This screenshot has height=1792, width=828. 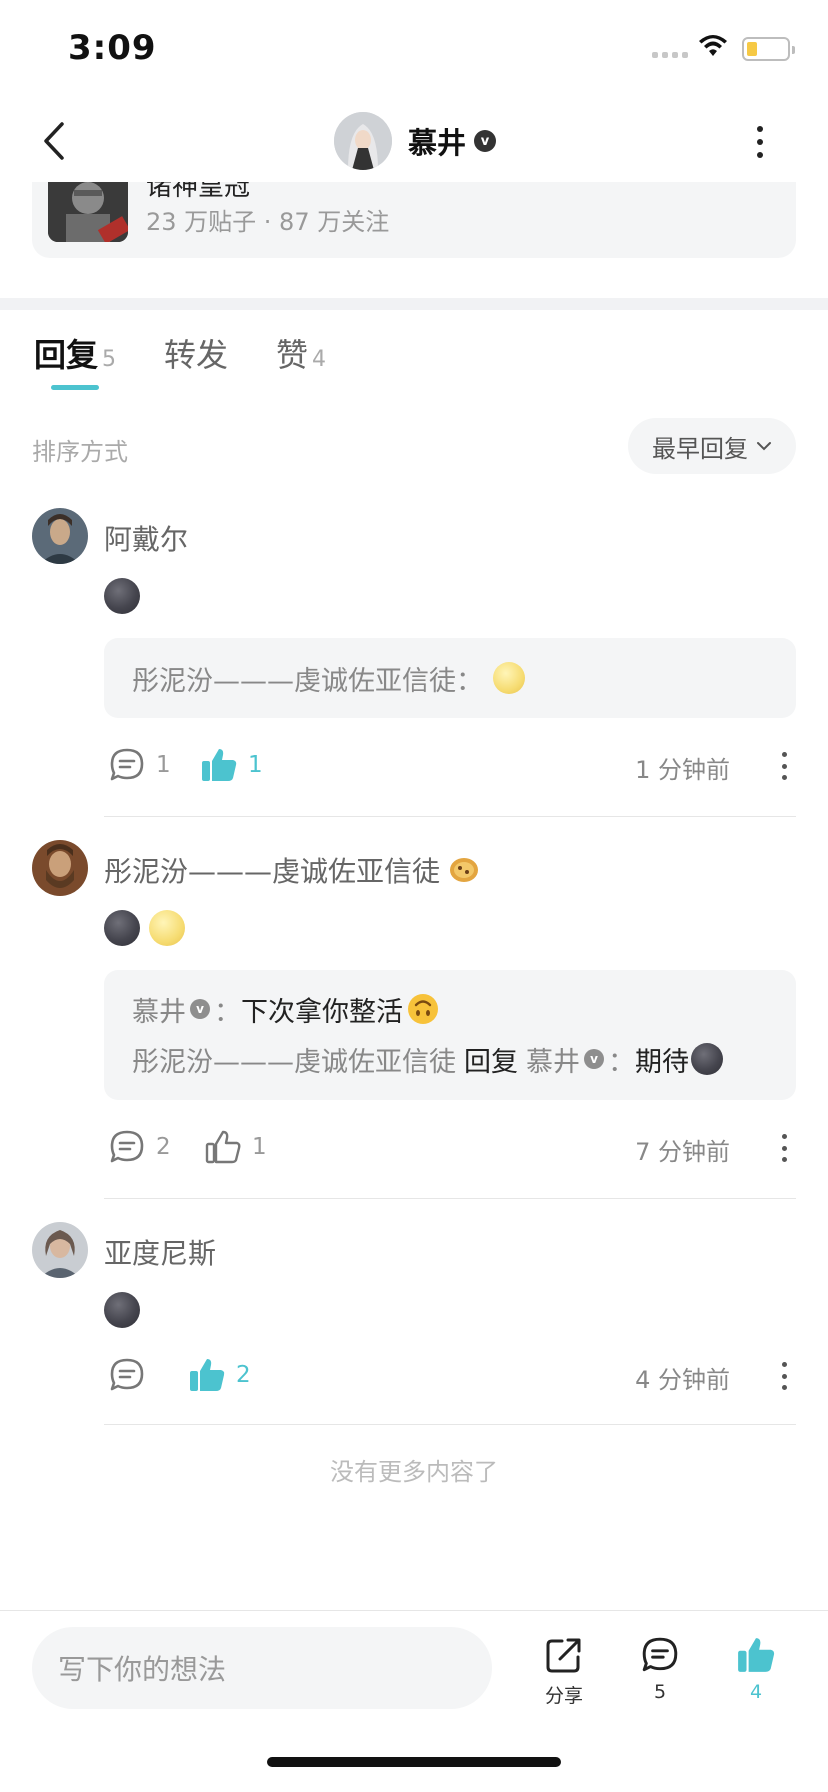 What do you see at coordinates (450, 765) in the screenshot?
I see `comment-actions: 1 1 1 分钟前` at bounding box center [450, 765].